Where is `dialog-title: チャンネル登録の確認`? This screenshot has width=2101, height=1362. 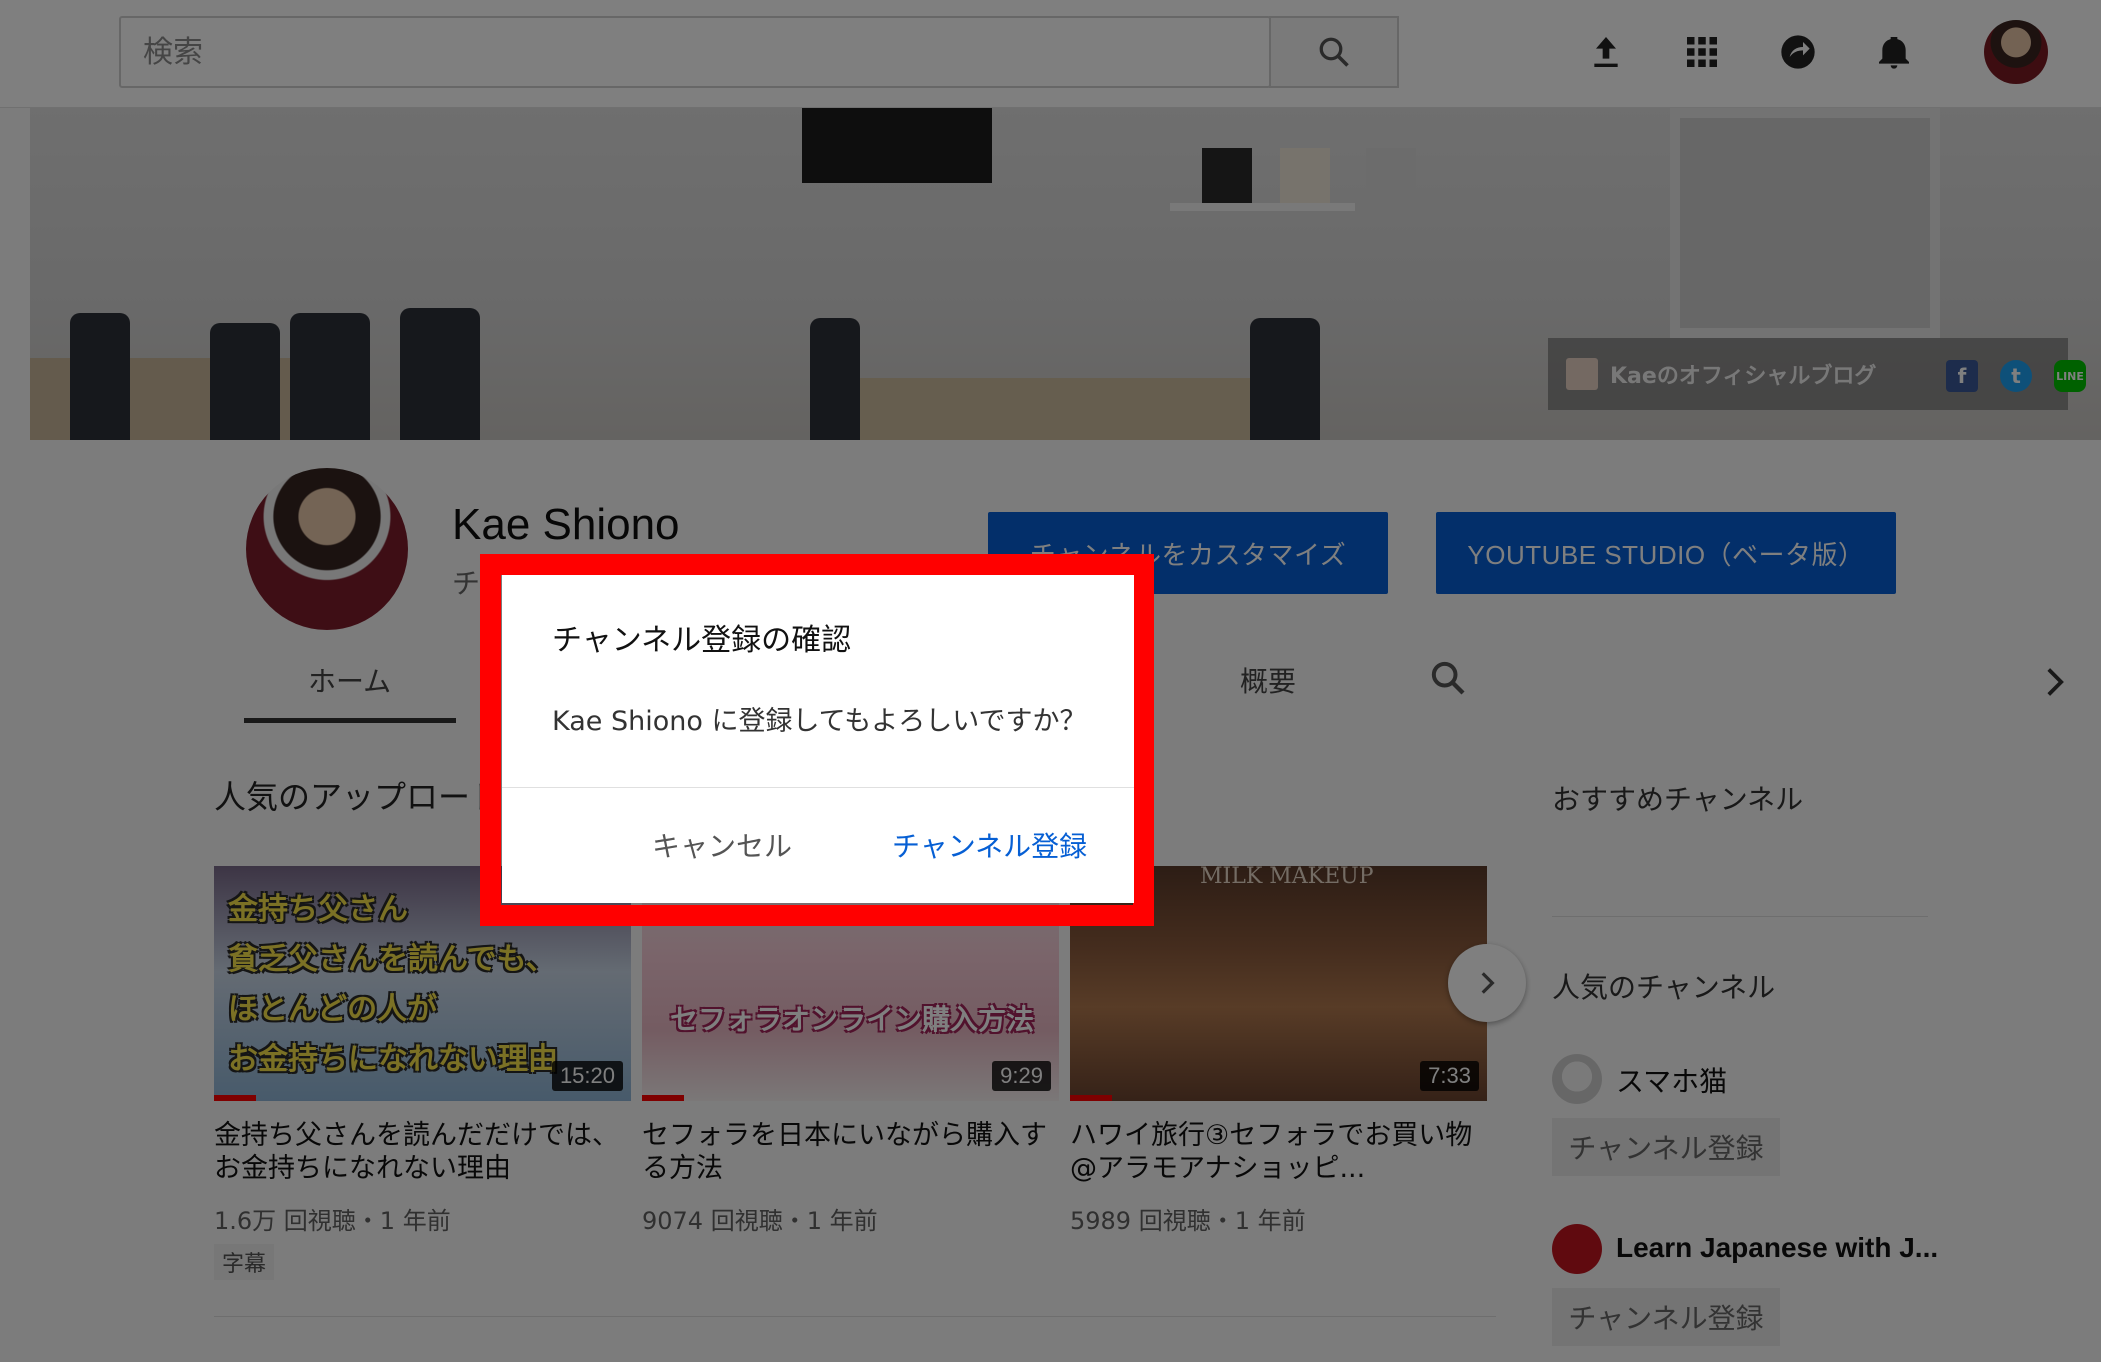
dialog-title: チャンネル登録の確認 is located at coordinates (702, 640).